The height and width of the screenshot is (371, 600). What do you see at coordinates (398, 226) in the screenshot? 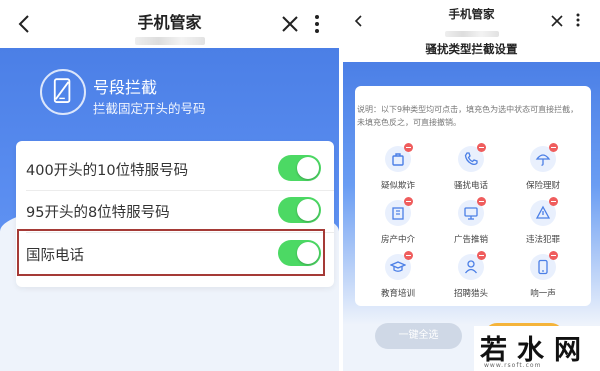
I see `category-real-estate: 房产中介` at bounding box center [398, 226].